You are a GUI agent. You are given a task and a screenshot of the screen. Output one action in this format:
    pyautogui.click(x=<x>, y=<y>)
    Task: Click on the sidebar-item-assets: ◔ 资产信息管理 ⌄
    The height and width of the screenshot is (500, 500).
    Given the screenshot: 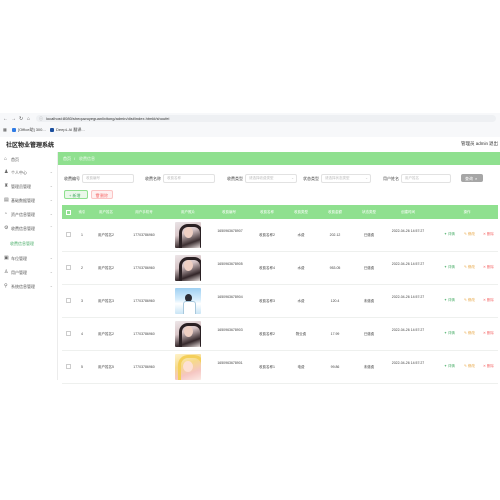 What is the action you would take?
    pyautogui.click(x=28, y=214)
    